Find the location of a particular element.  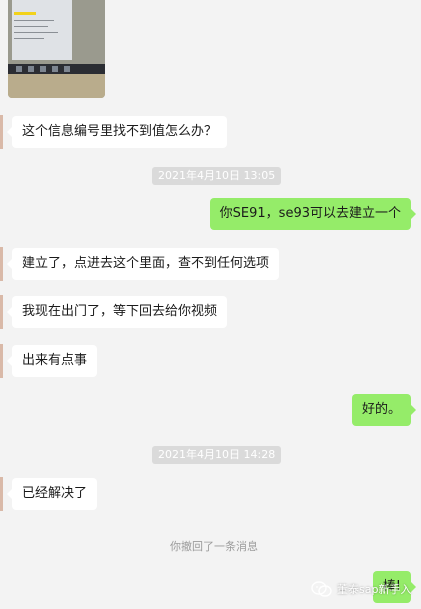

recall-notice: 你撤回了一条消息 is located at coordinates (214, 546).